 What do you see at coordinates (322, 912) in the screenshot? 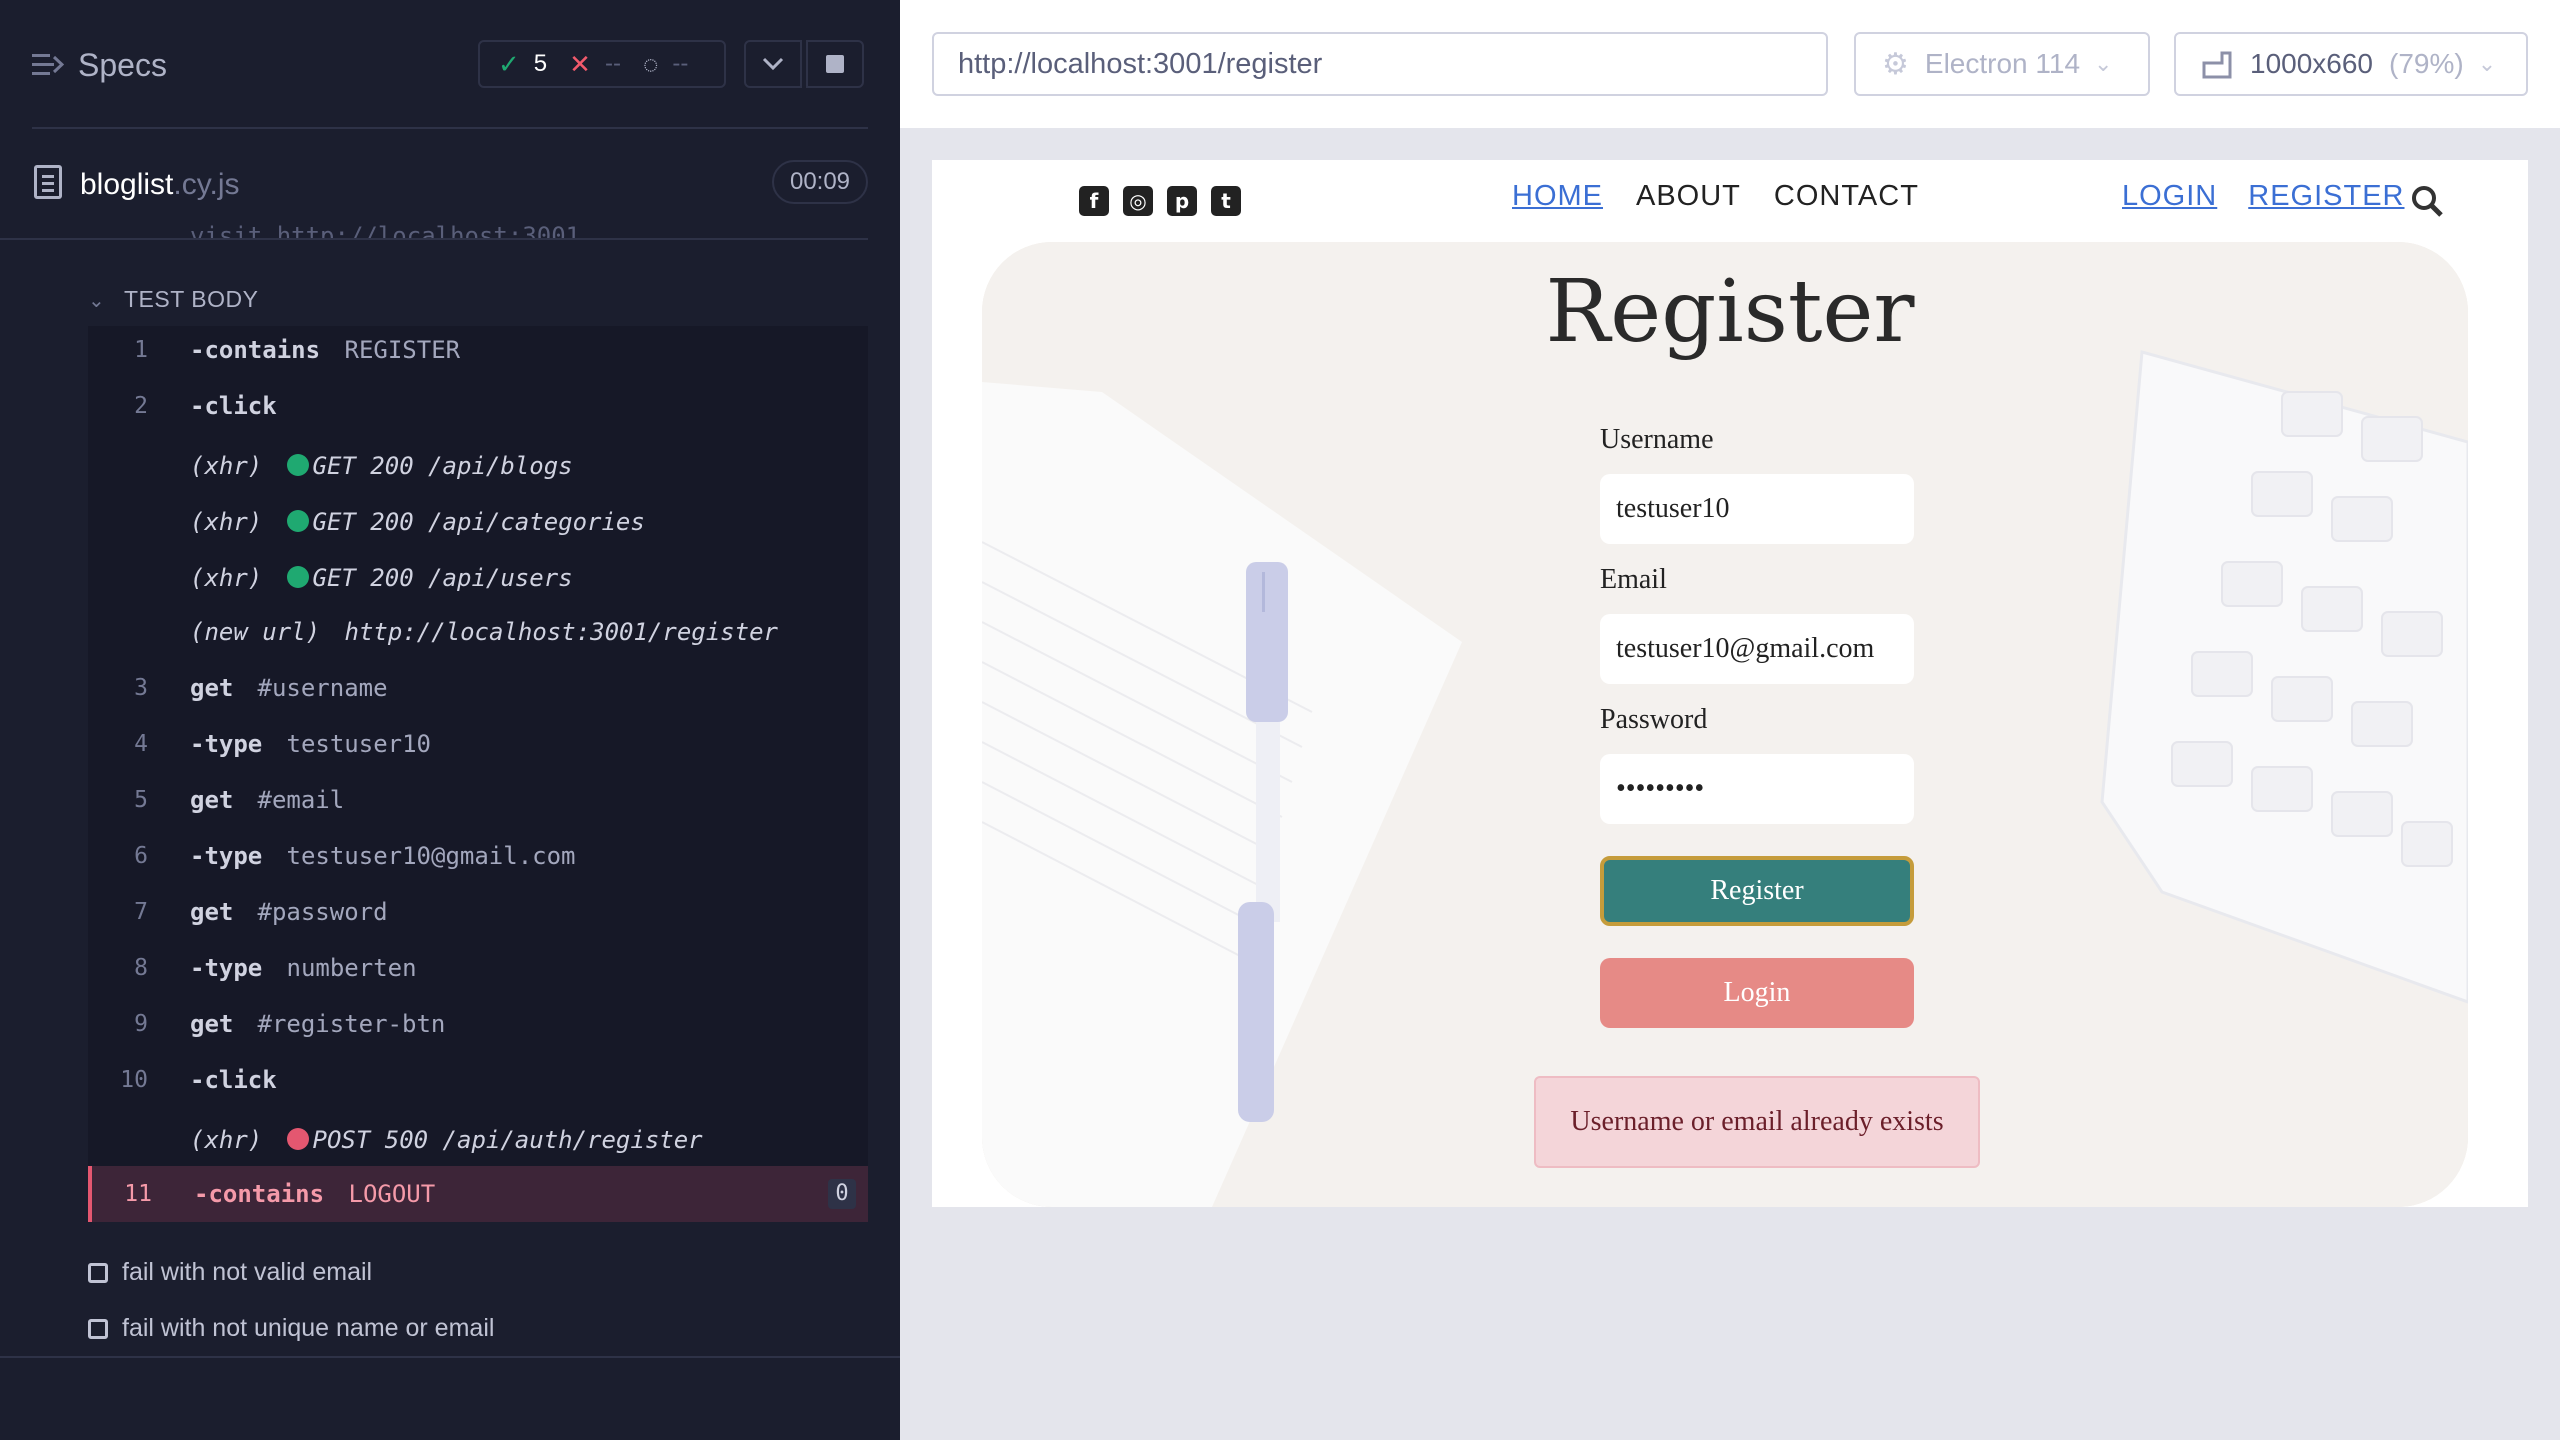
I see `command-message-text: #password` at bounding box center [322, 912].